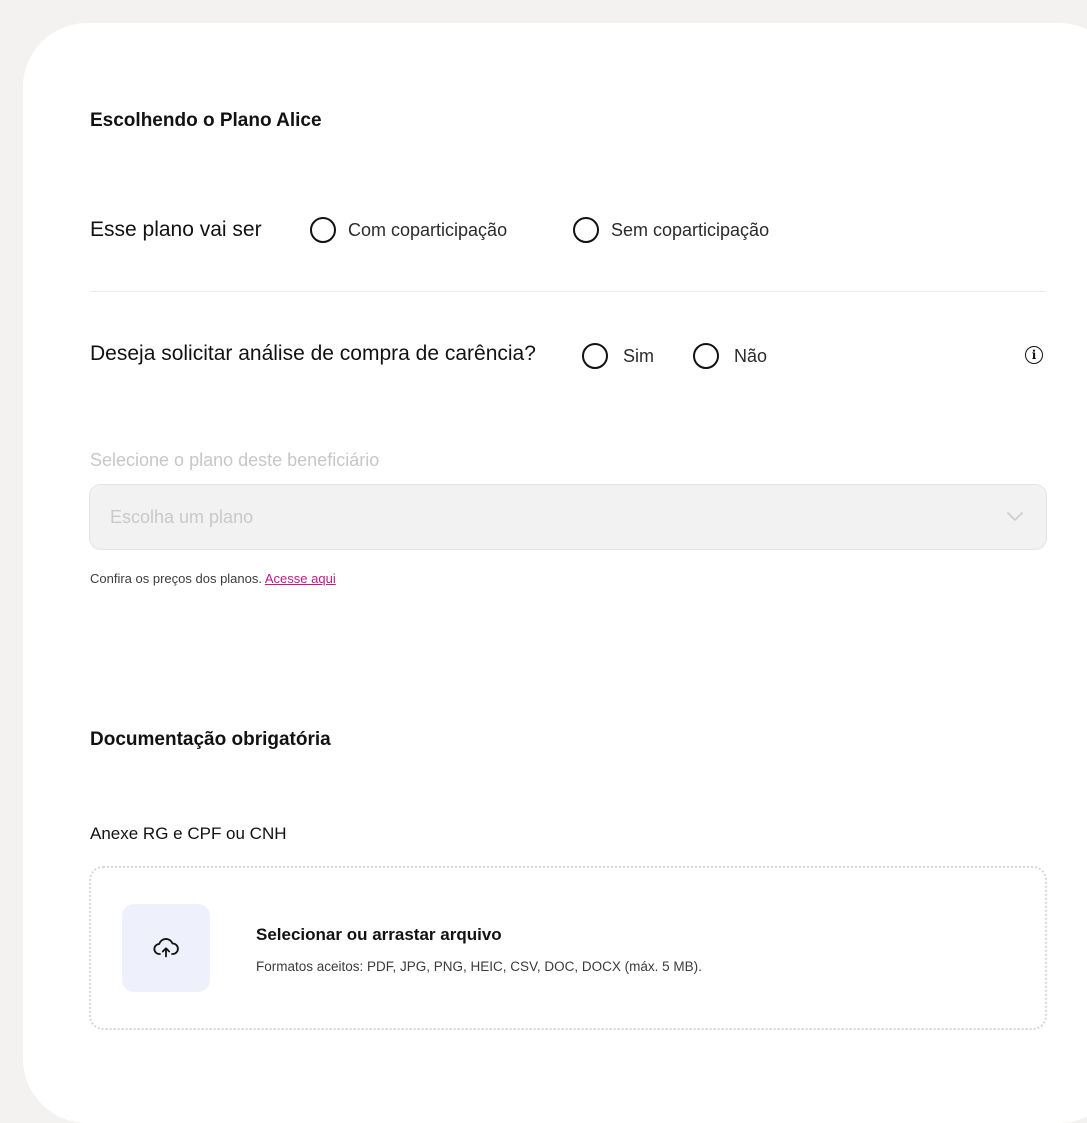 Image resolution: width=1087 pixels, height=1123 pixels. What do you see at coordinates (690, 229) in the screenshot?
I see `radio-label: Sem coparticipação` at bounding box center [690, 229].